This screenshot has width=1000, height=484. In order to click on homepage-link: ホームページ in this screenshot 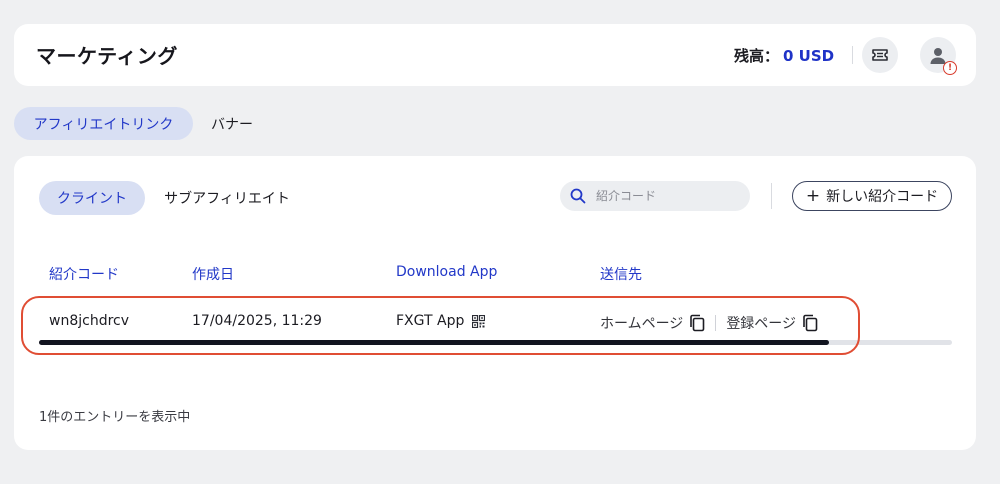, I will do `click(652, 323)`.